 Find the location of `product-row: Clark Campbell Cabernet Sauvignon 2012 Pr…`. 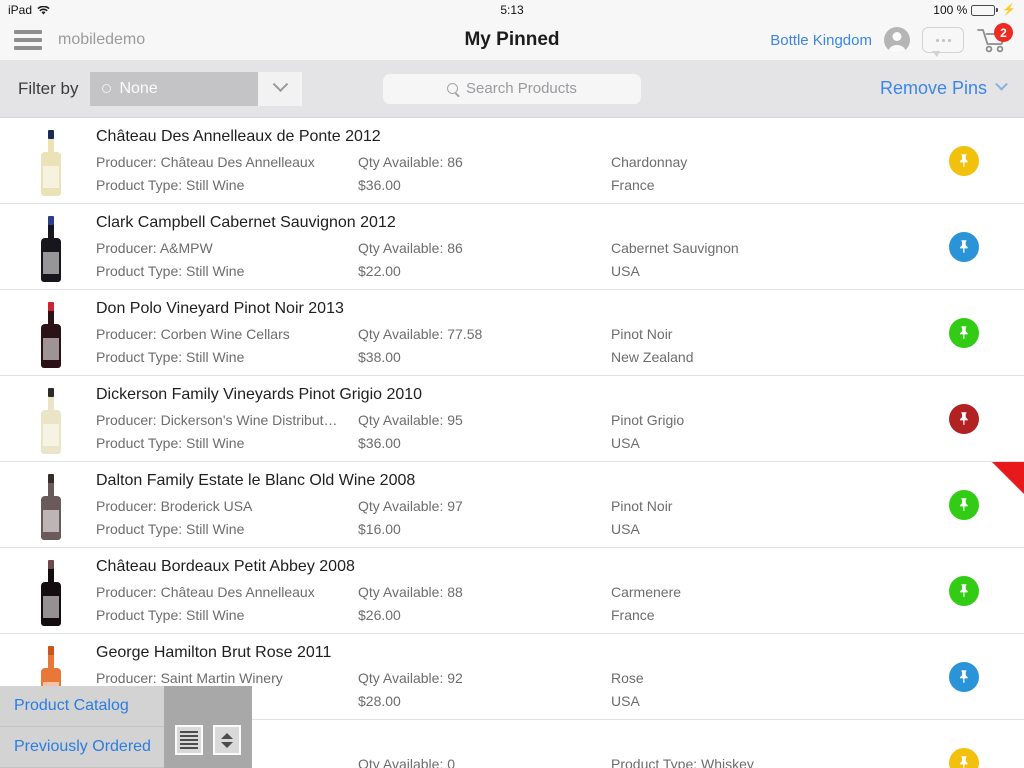

product-row: Clark Campbell Cabernet Sauvignon 2012 Pr… is located at coordinates (512, 247).